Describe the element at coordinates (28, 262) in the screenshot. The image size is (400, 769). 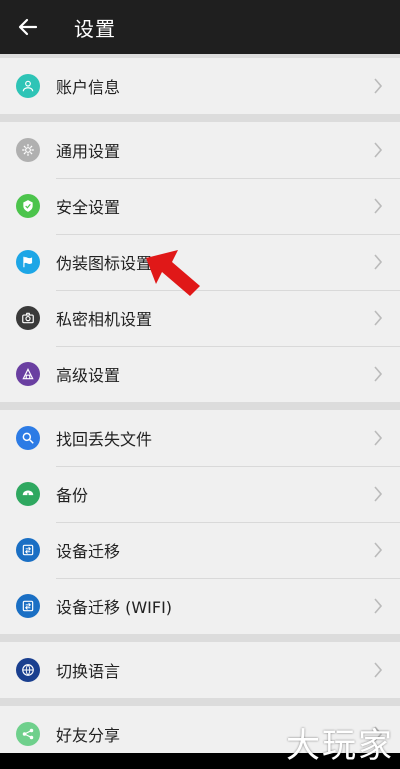
I see `flag-icon` at that location.